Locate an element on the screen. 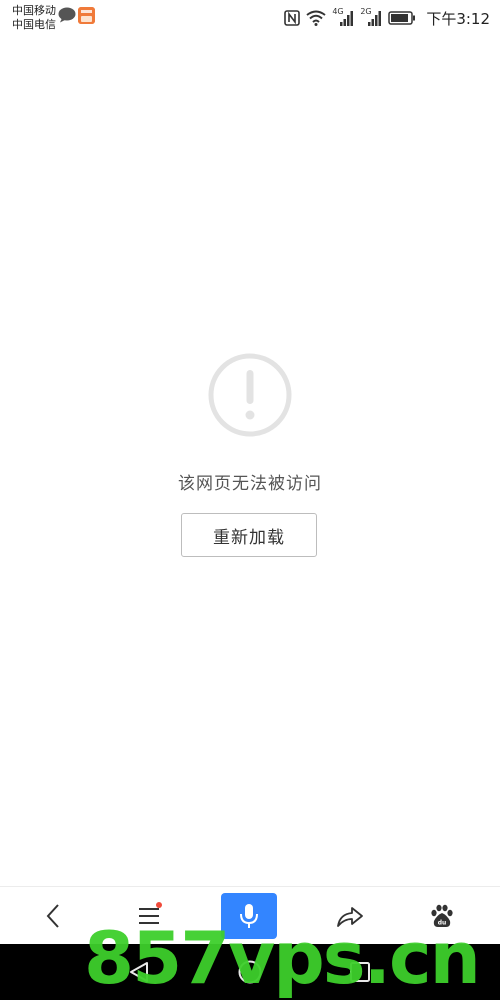  signal-icon: 4G is located at coordinates (343, 17).